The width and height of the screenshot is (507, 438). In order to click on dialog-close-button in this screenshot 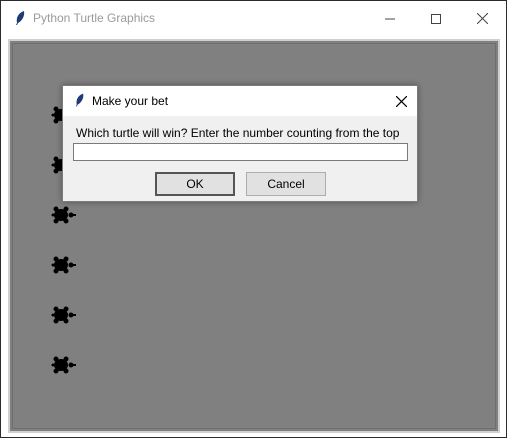, I will do `click(401, 101)`.